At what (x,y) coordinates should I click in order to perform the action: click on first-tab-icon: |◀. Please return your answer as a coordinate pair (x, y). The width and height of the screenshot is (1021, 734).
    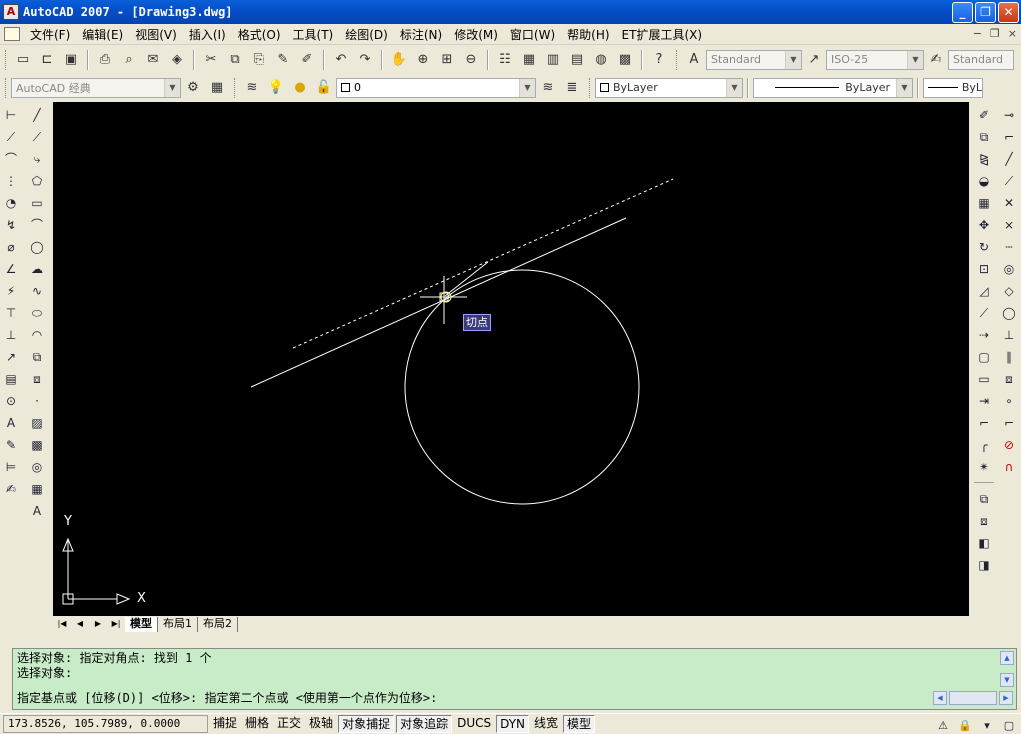
    Looking at the image, I should click on (62, 624).